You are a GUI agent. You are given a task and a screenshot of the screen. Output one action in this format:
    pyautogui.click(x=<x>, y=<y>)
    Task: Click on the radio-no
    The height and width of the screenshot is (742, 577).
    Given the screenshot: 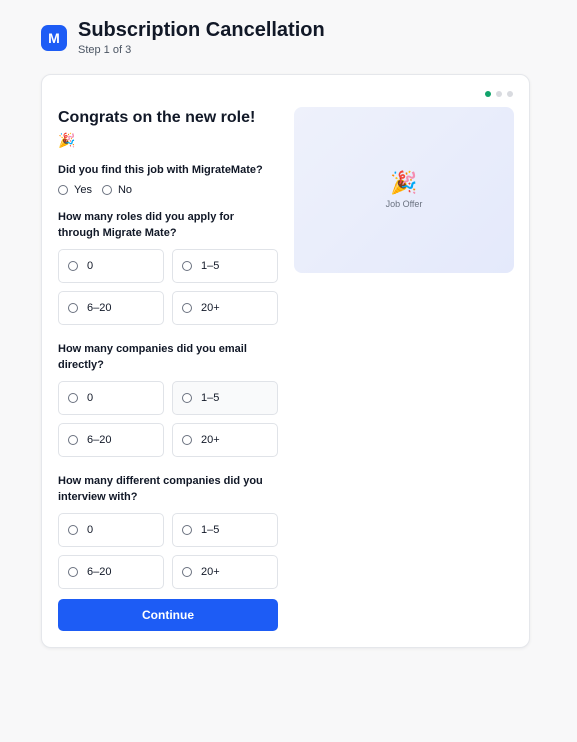 What is the action you would take?
    pyautogui.click(x=106, y=190)
    